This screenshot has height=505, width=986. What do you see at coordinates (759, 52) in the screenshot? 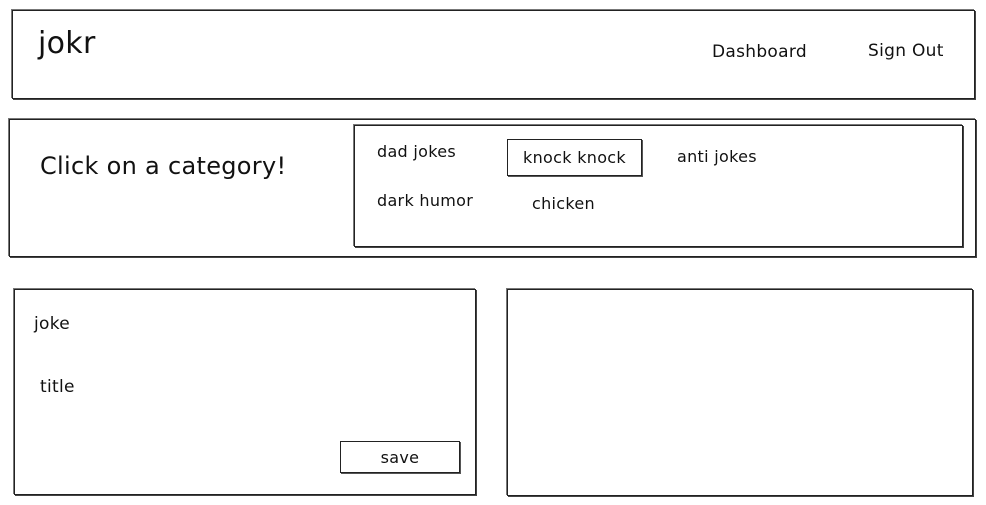
I see `nav-dashboard-link: Dashboard` at bounding box center [759, 52].